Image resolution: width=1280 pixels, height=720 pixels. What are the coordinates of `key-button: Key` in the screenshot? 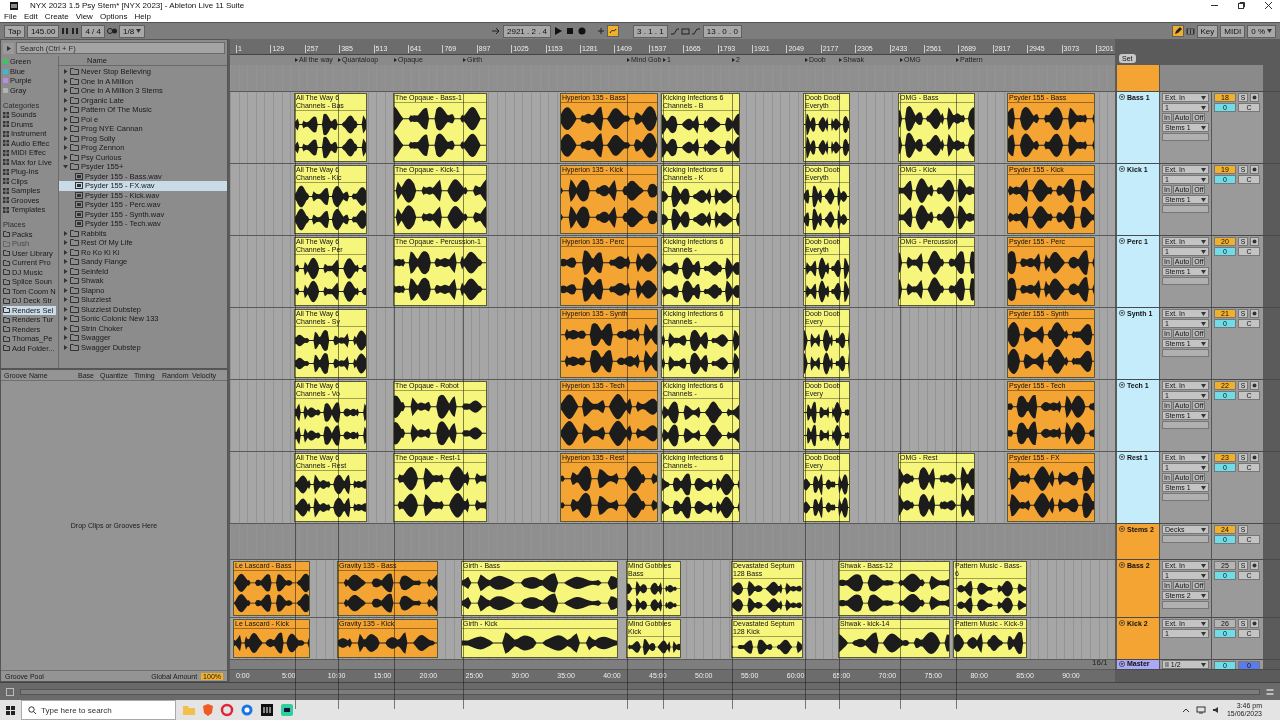 It's located at (1207, 31).